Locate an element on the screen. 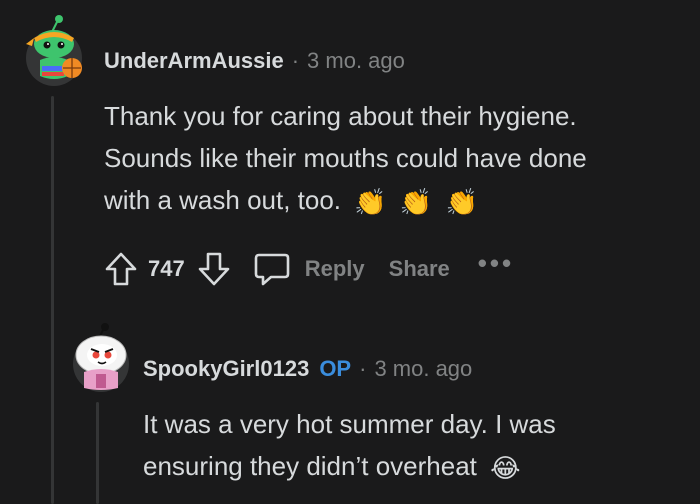 The image size is (700, 504). reply-label: Reply is located at coordinates (334, 268).